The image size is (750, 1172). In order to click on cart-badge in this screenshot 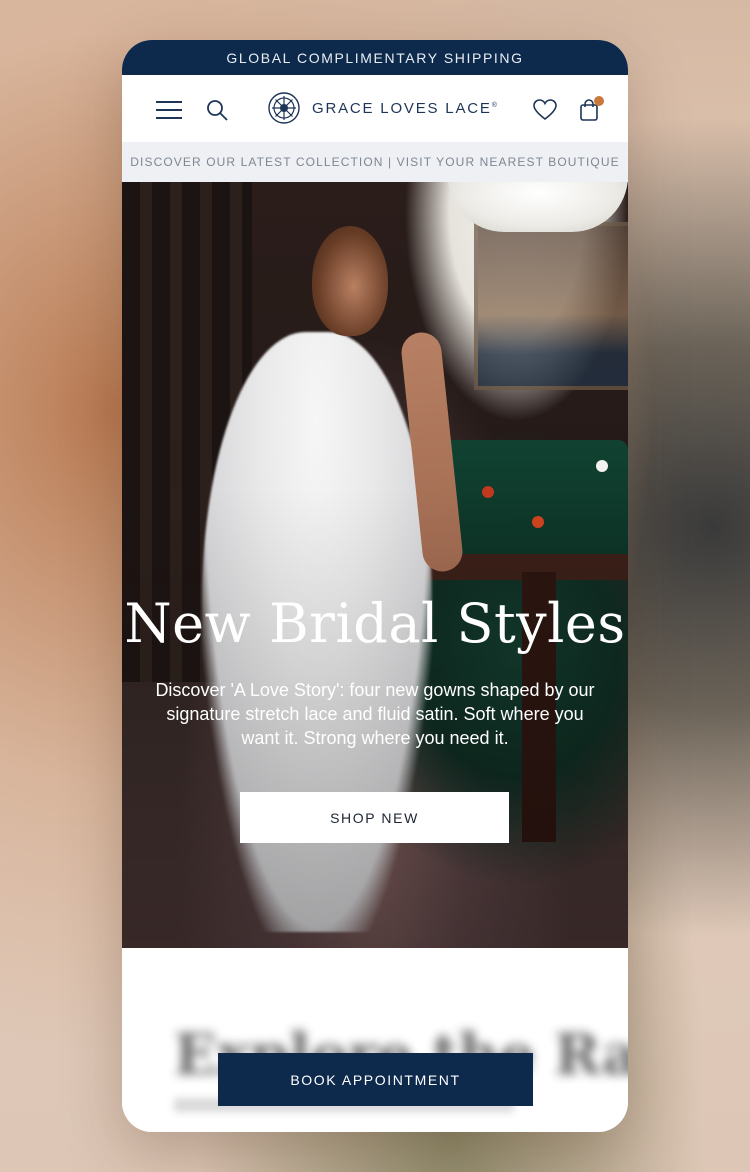, I will do `click(599, 101)`.